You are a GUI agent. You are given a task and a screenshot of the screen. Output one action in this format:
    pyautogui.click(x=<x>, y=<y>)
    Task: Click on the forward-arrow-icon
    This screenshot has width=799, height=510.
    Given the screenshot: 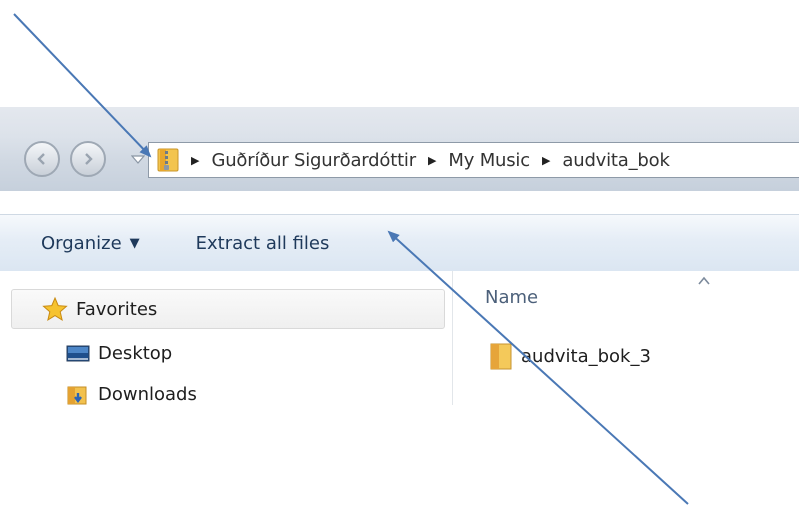 What is the action you would take?
    pyautogui.click(x=89, y=159)
    